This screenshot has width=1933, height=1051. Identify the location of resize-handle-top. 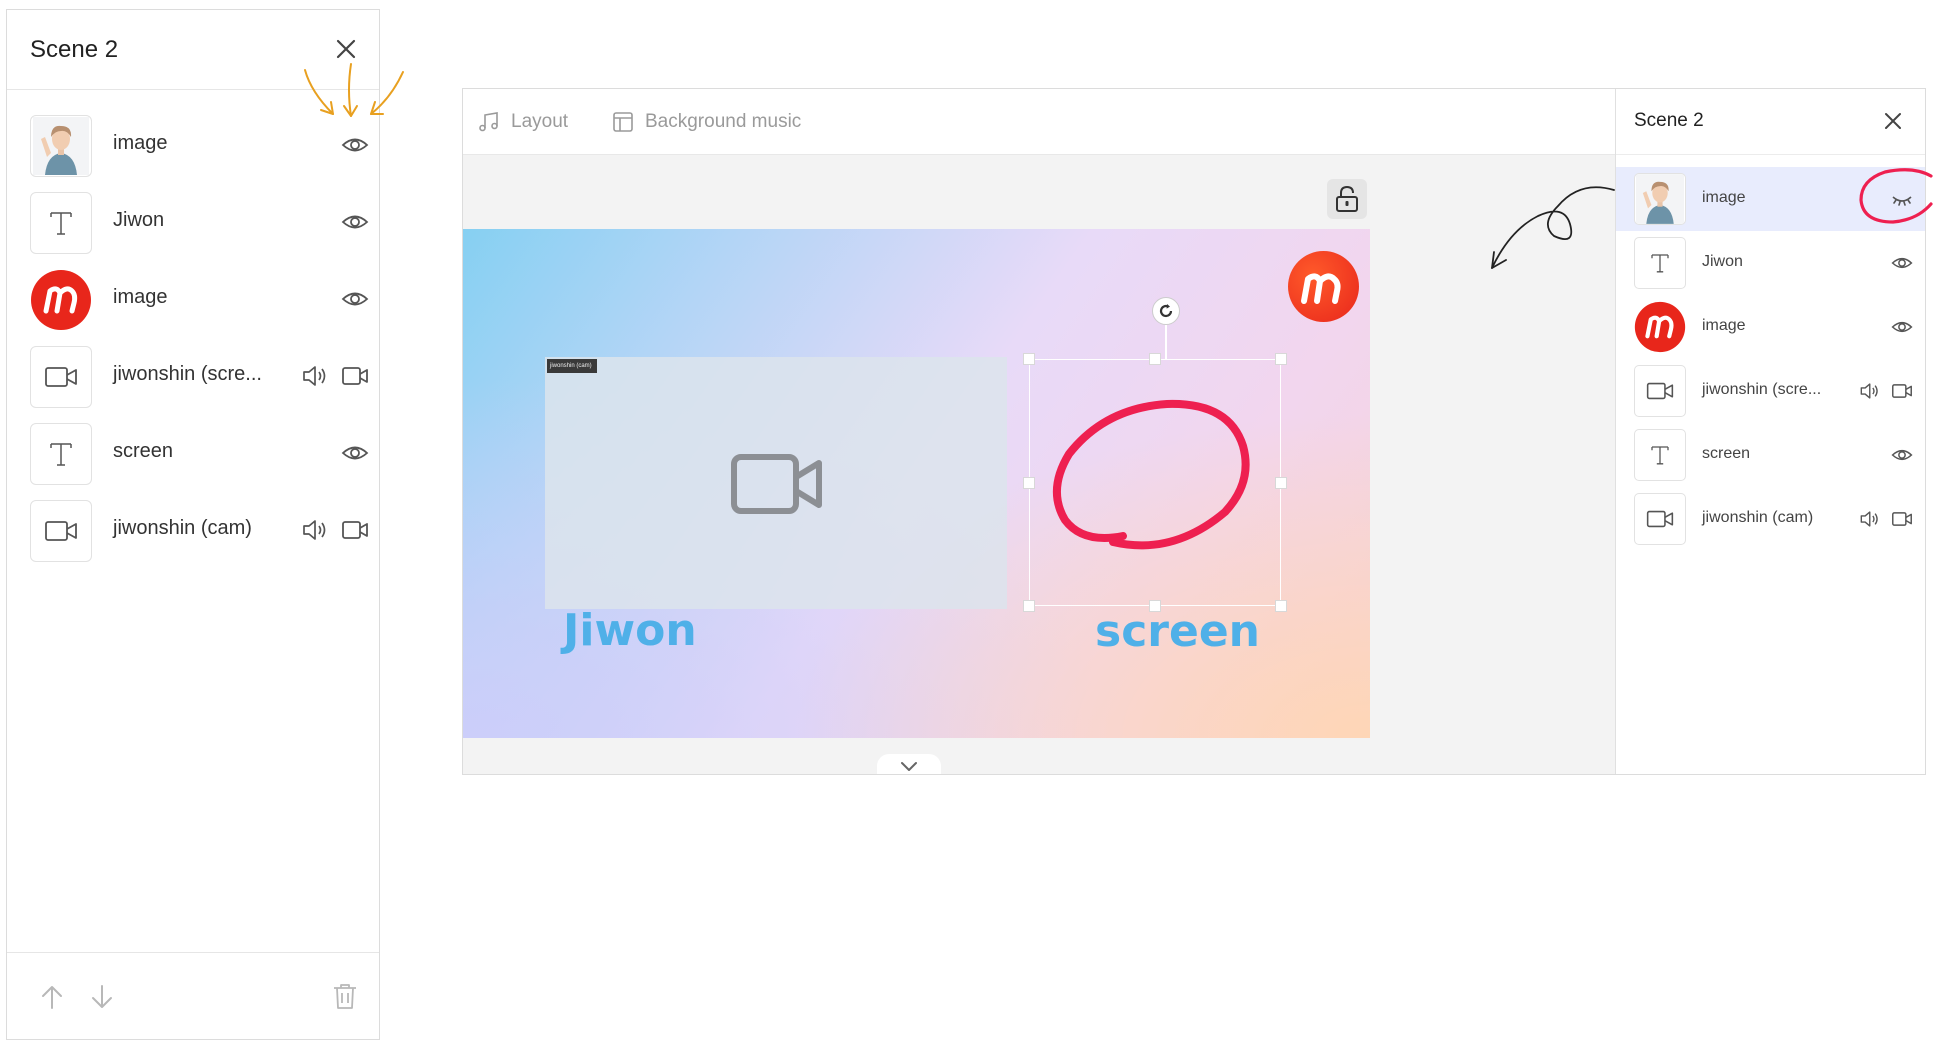
(1155, 359).